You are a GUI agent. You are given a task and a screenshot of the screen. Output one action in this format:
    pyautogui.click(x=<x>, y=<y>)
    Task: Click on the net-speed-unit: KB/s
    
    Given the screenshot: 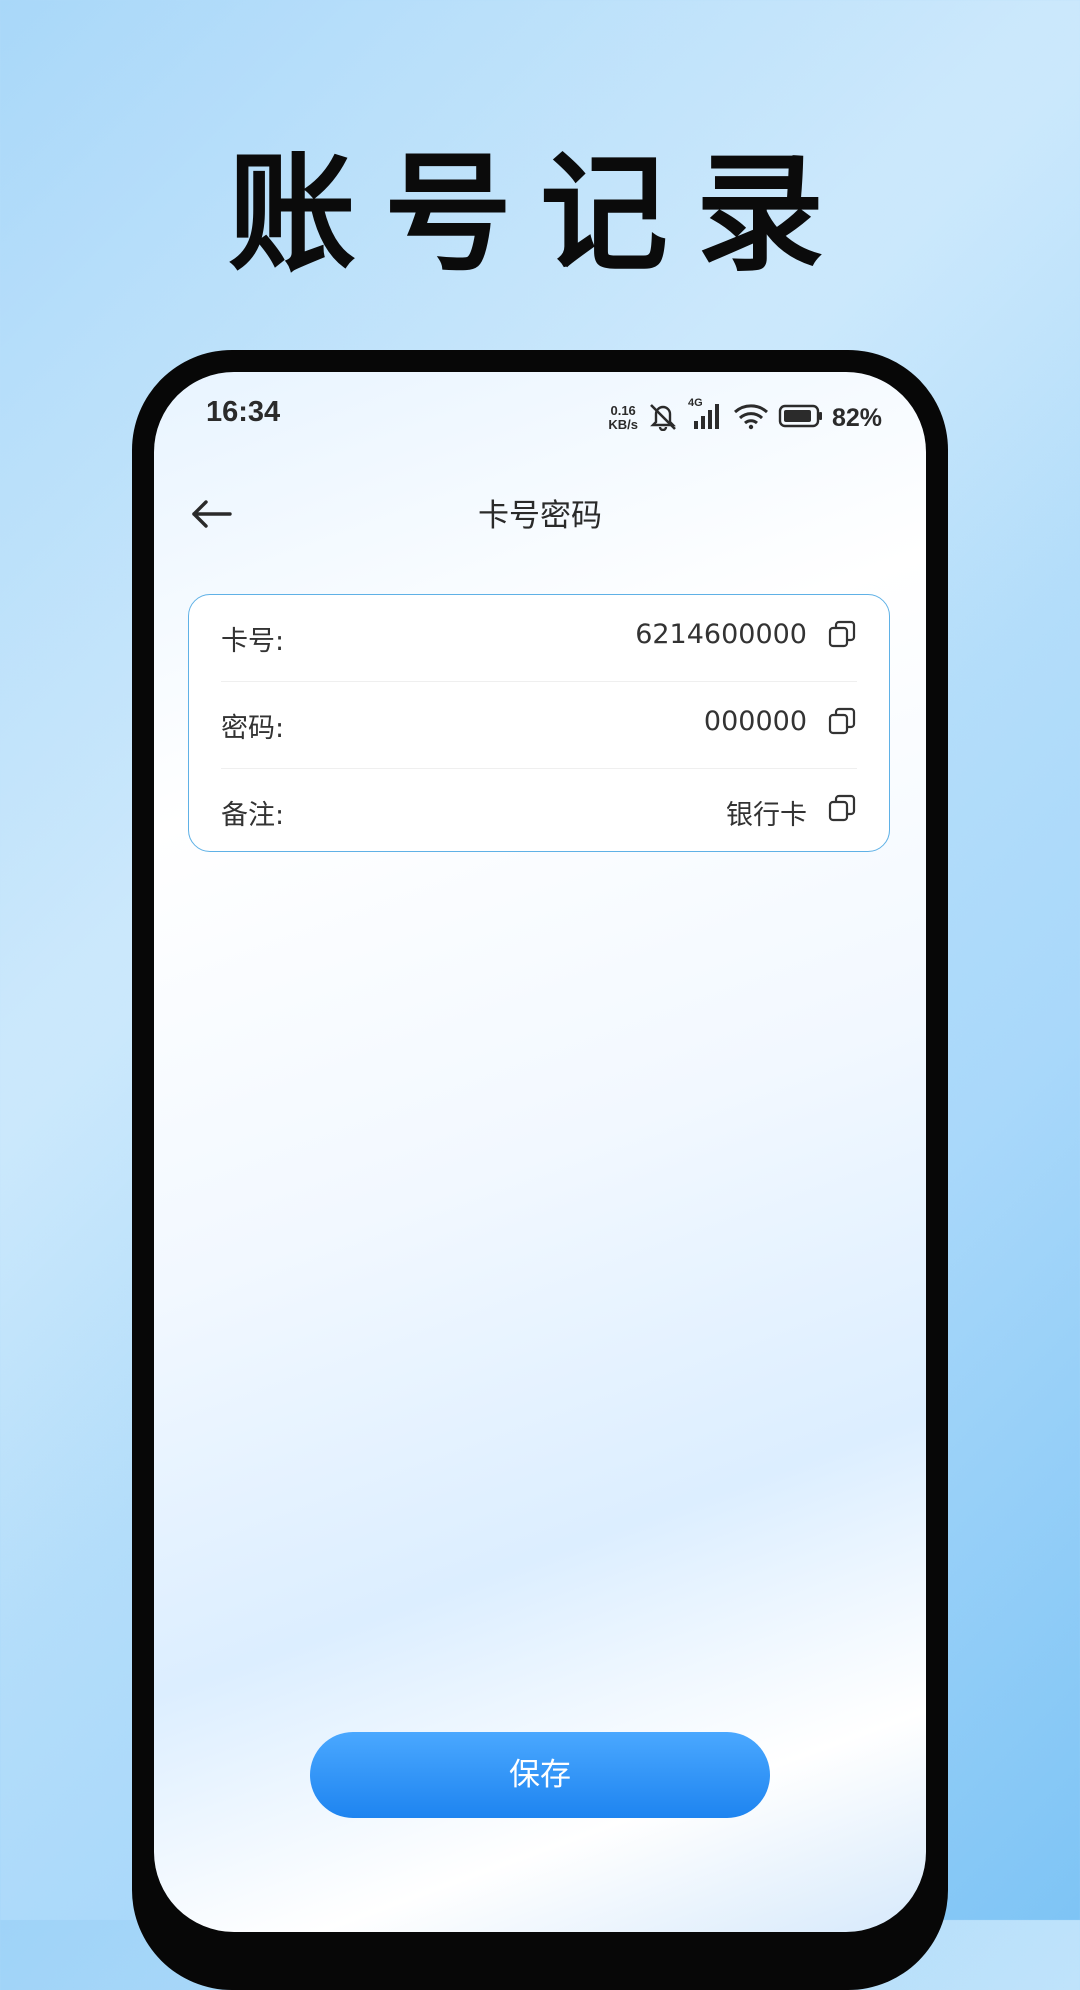 What is the action you would take?
    pyautogui.click(x=623, y=424)
    